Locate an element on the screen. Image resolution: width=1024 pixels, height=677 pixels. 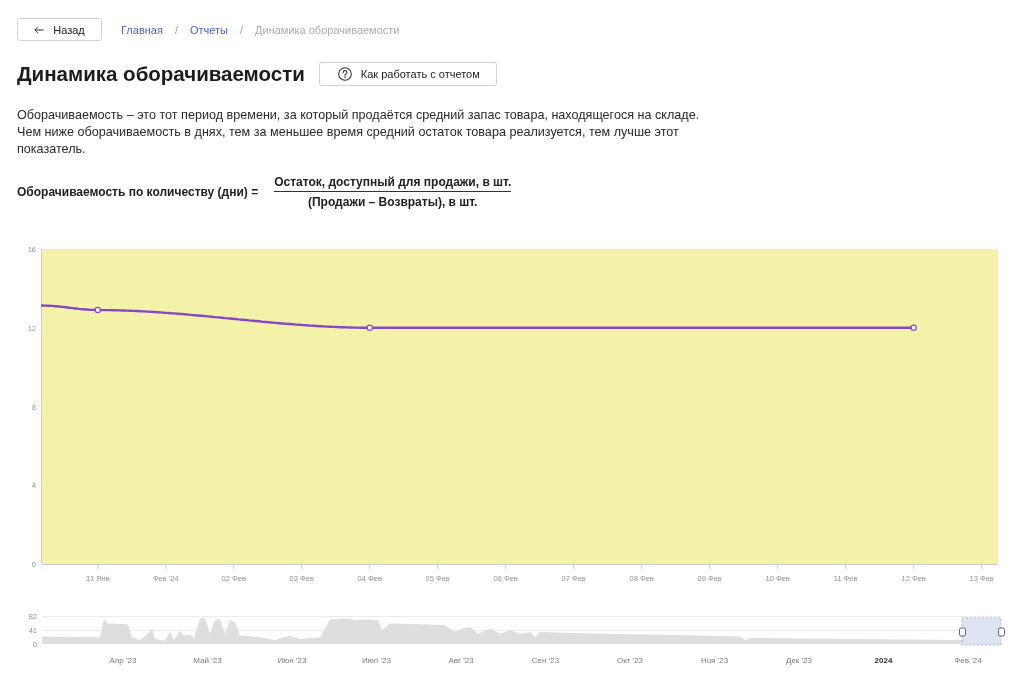
breadcrumb-current: Динамика оборачиваемости is located at coordinates (327, 29).